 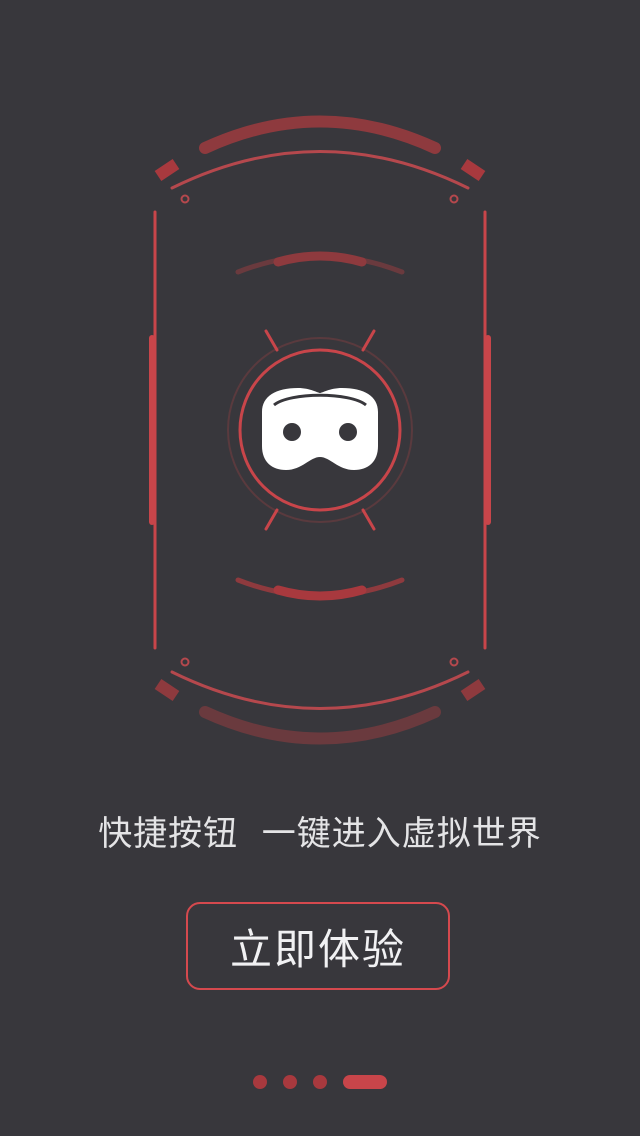 I want to click on vr-headset-icon, so click(x=320, y=429).